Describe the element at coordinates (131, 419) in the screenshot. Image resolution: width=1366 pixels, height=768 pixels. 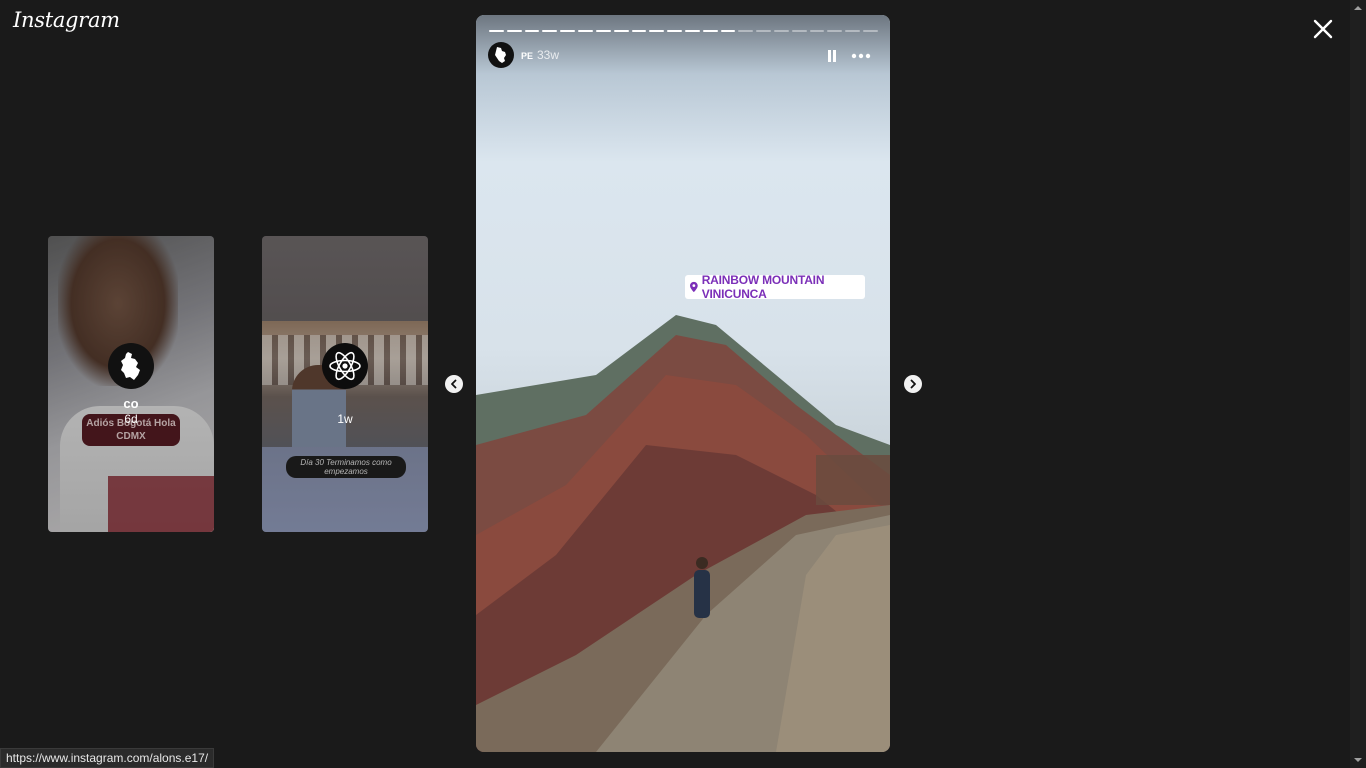
I see `story-card-time: 6d` at that location.